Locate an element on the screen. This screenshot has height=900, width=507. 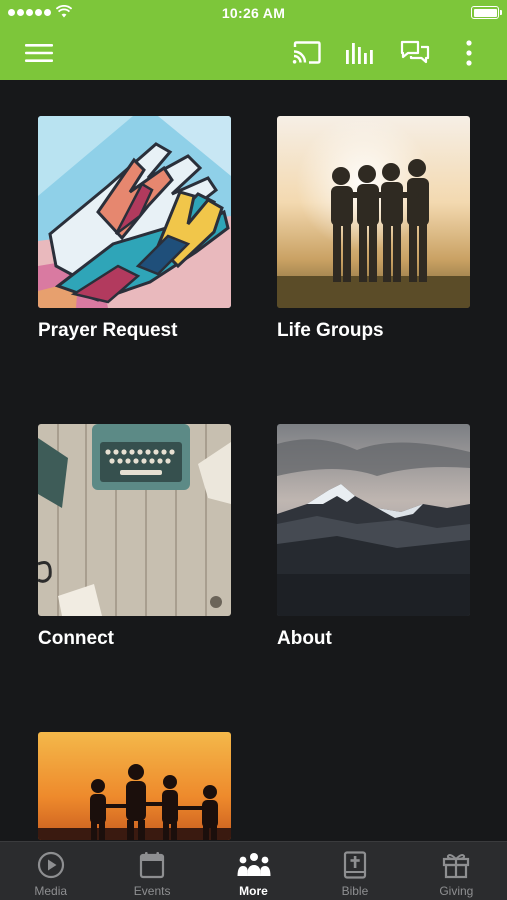
tab-bar: Media Events More Bible Giving is located at coordinates (253, 870).